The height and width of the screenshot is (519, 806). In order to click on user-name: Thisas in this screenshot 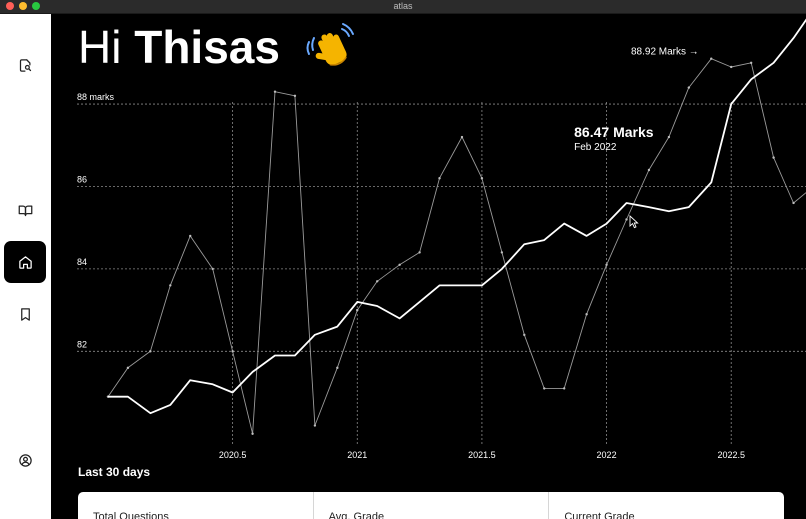, I will do `click(207, 47)`.